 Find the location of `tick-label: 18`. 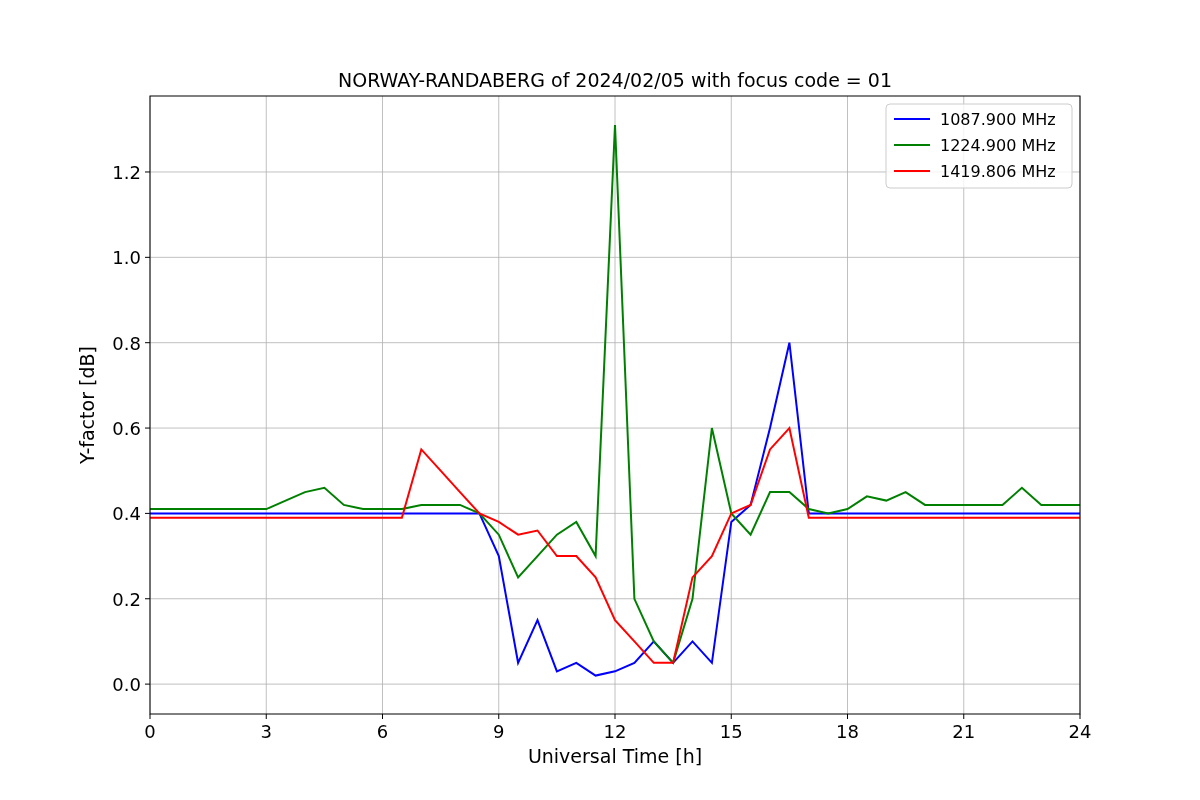

tick-label: 18 is located at coordinates (847, 731).